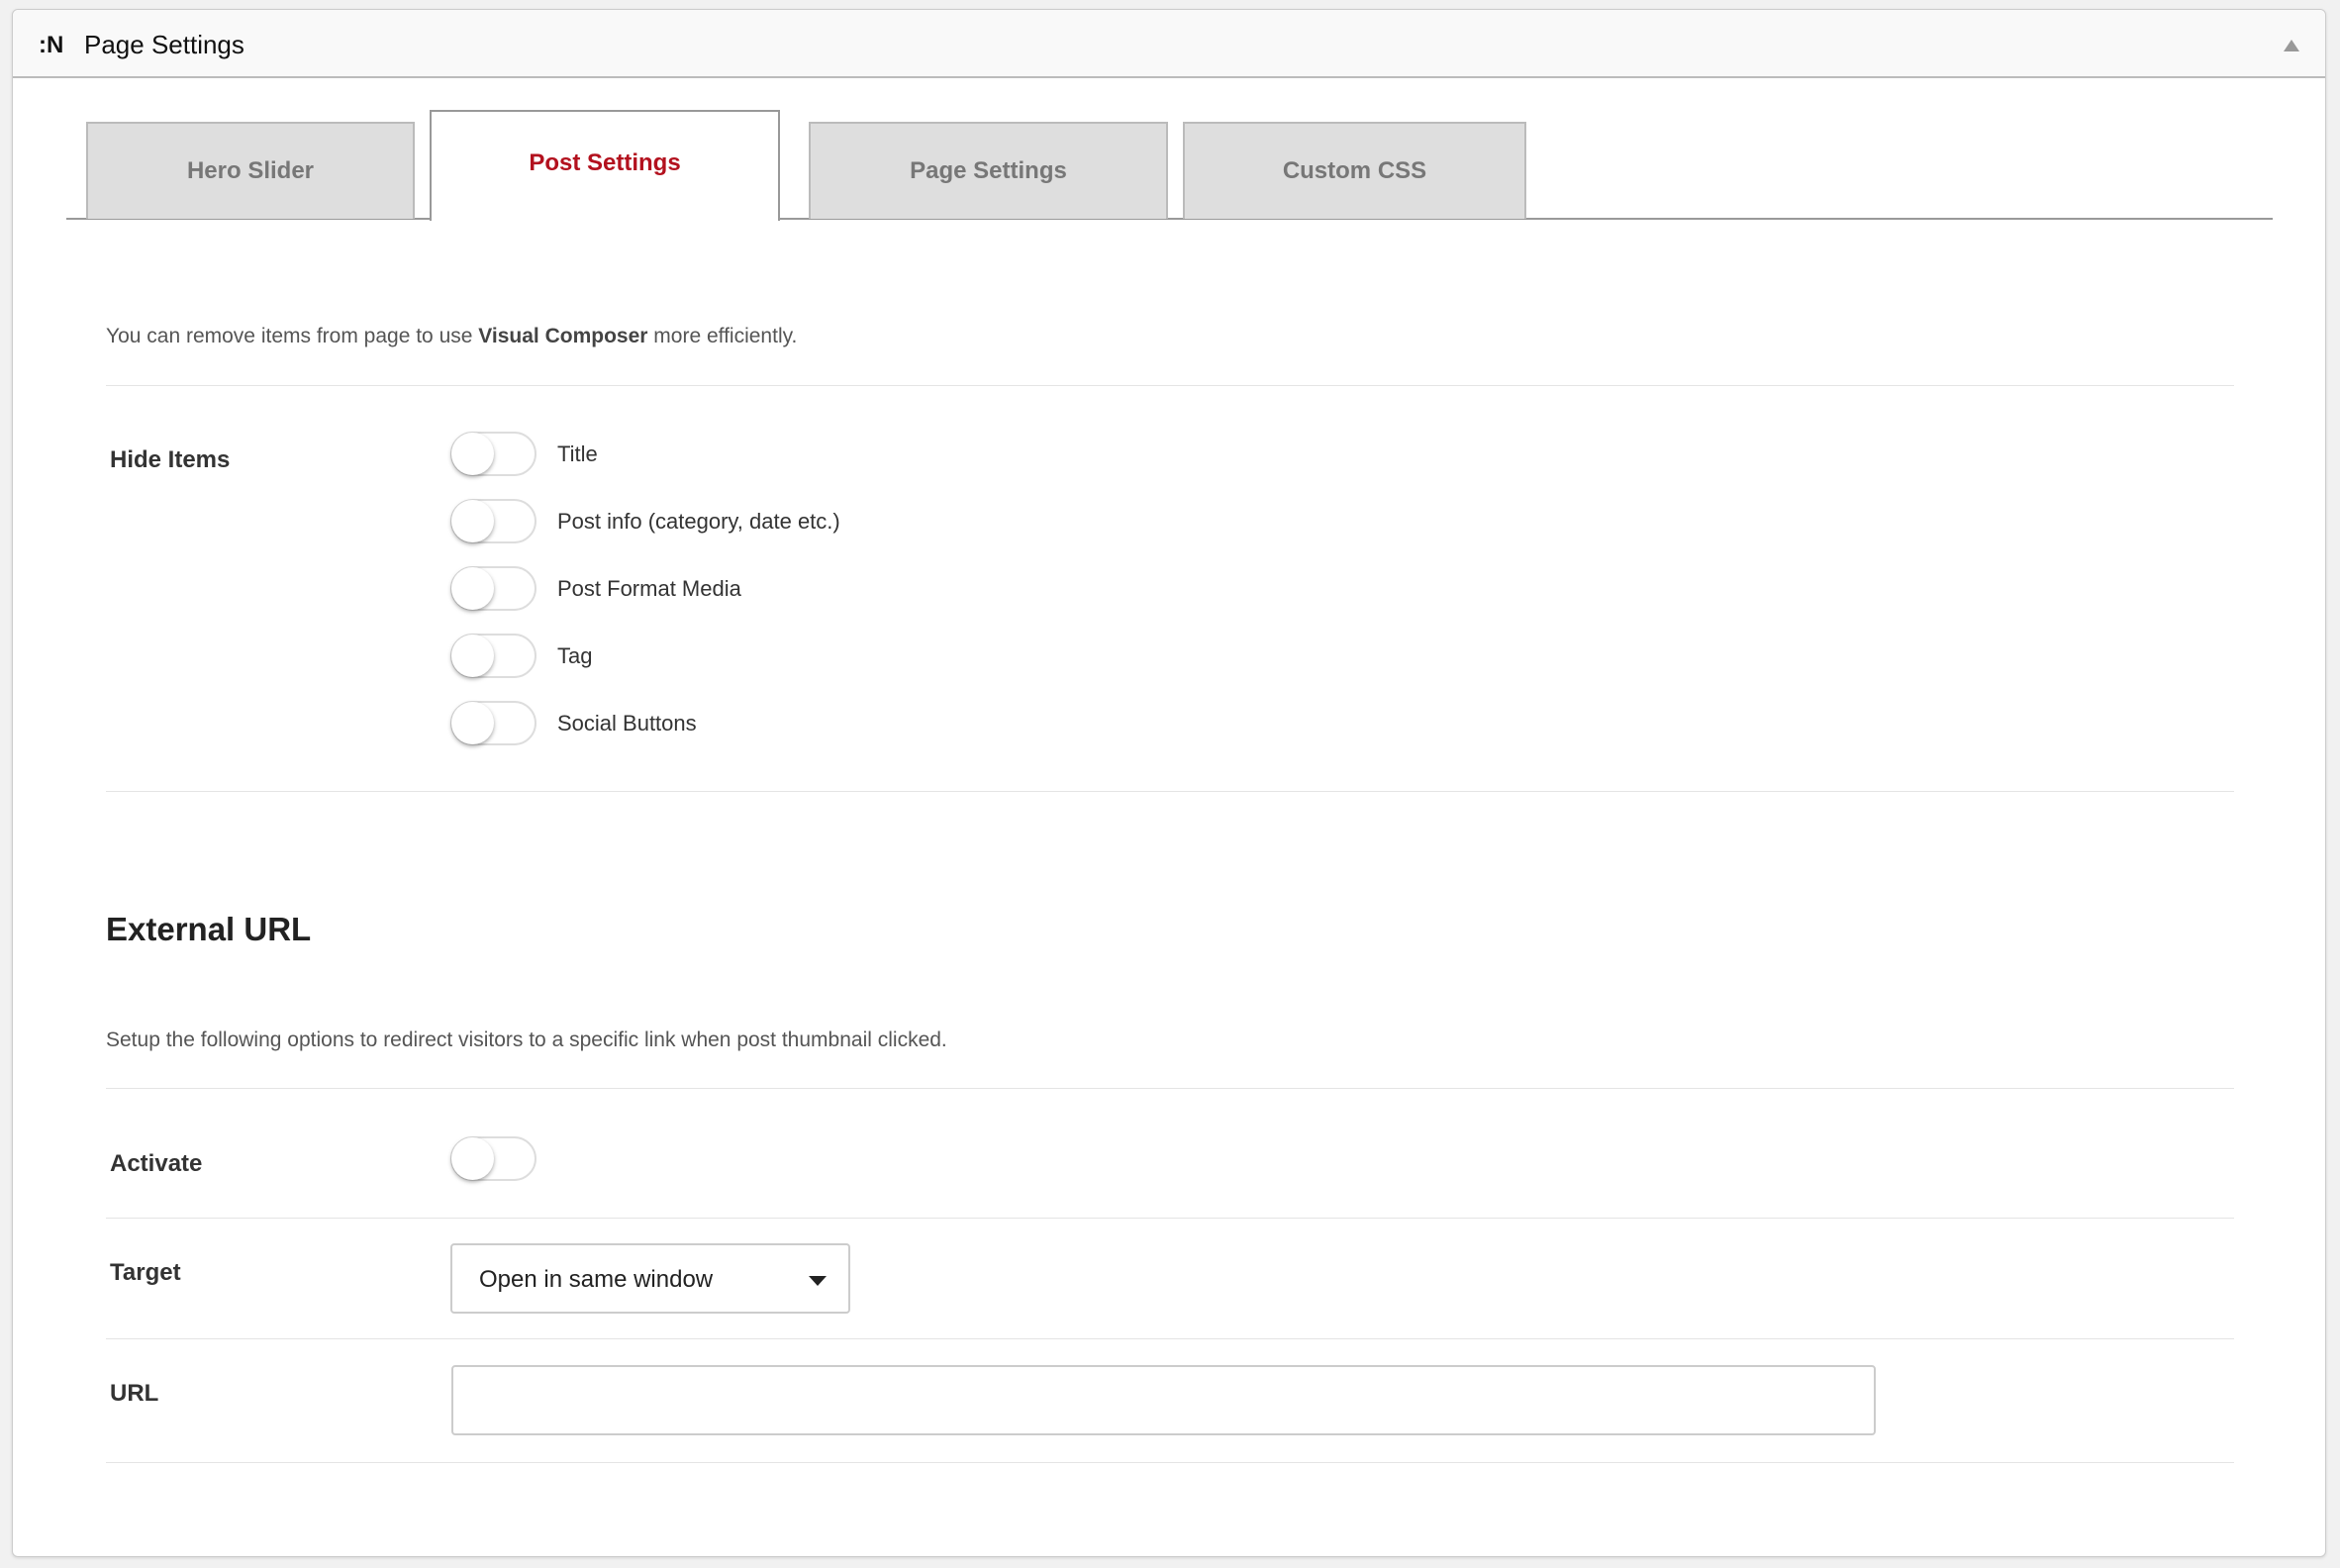 The width and height of the screenshot is (2340, 1568). I want to click on tab-hero-slider: Hero Slider, so click(250, 170).